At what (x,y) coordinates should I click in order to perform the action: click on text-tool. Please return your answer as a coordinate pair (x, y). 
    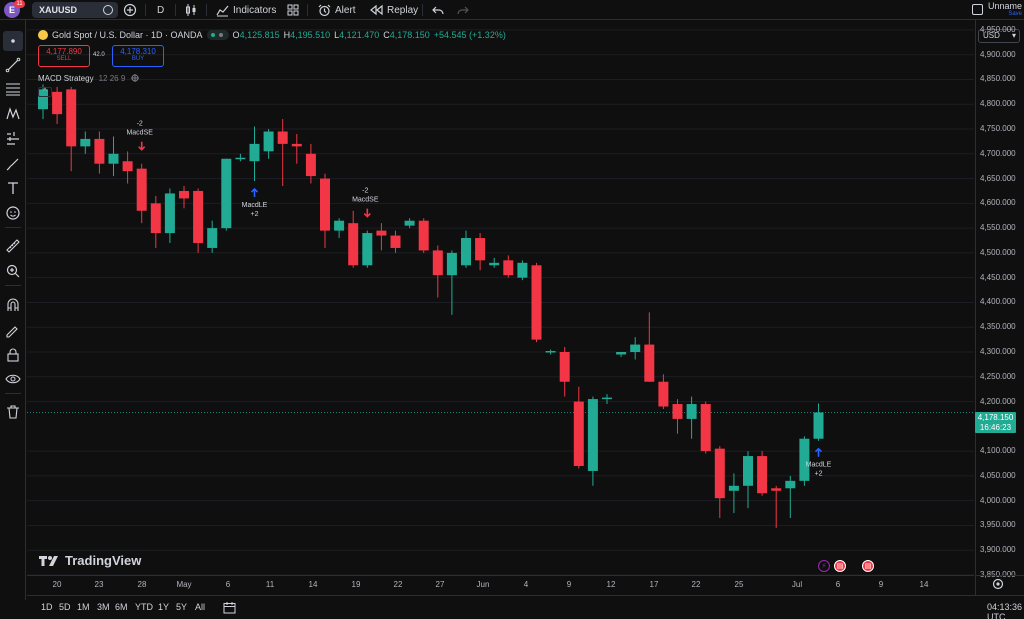
    Looking at the image, I should click on (13, 188).